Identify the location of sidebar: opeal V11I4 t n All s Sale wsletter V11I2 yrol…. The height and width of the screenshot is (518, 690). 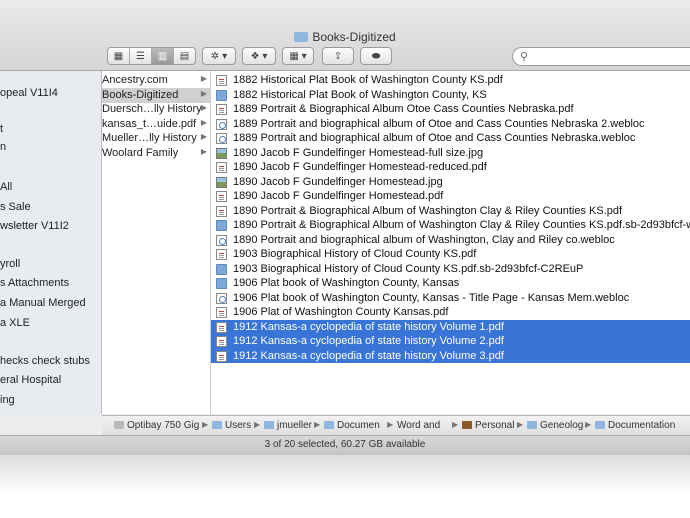
(51, 242).